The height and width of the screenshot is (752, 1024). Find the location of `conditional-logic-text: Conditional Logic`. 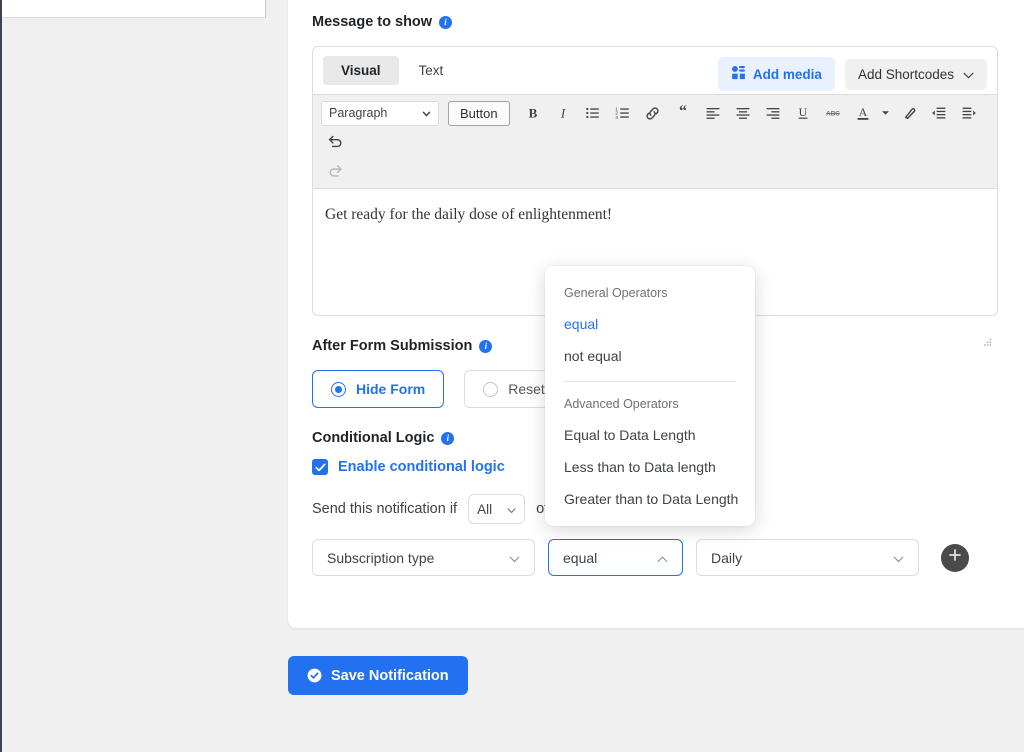

conditional-logic-text: Conditional Logic is located at coordinates (373, 438).